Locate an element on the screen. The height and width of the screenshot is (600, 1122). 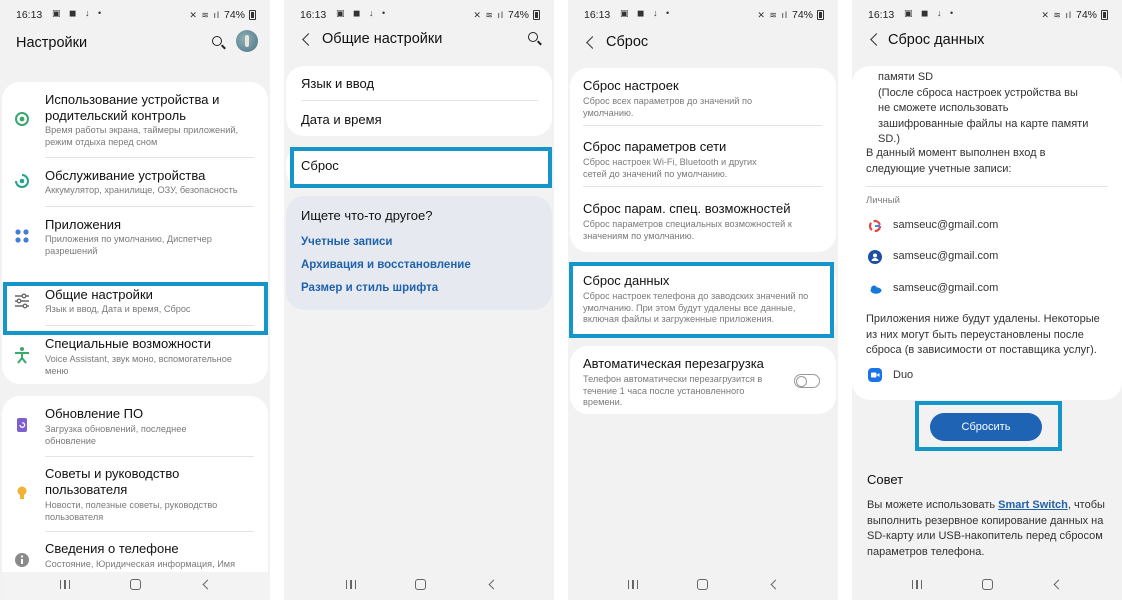
settings-item-title: Приложения is located at coordinates (150, 225).